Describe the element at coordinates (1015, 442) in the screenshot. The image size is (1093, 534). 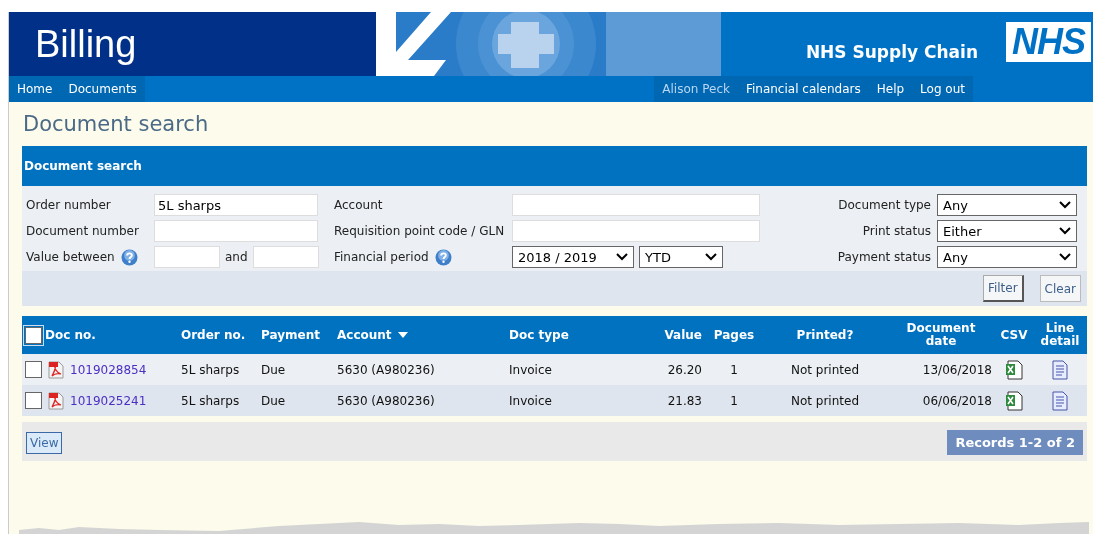
I see `records-count: Records 1-2 of 2` at that location.